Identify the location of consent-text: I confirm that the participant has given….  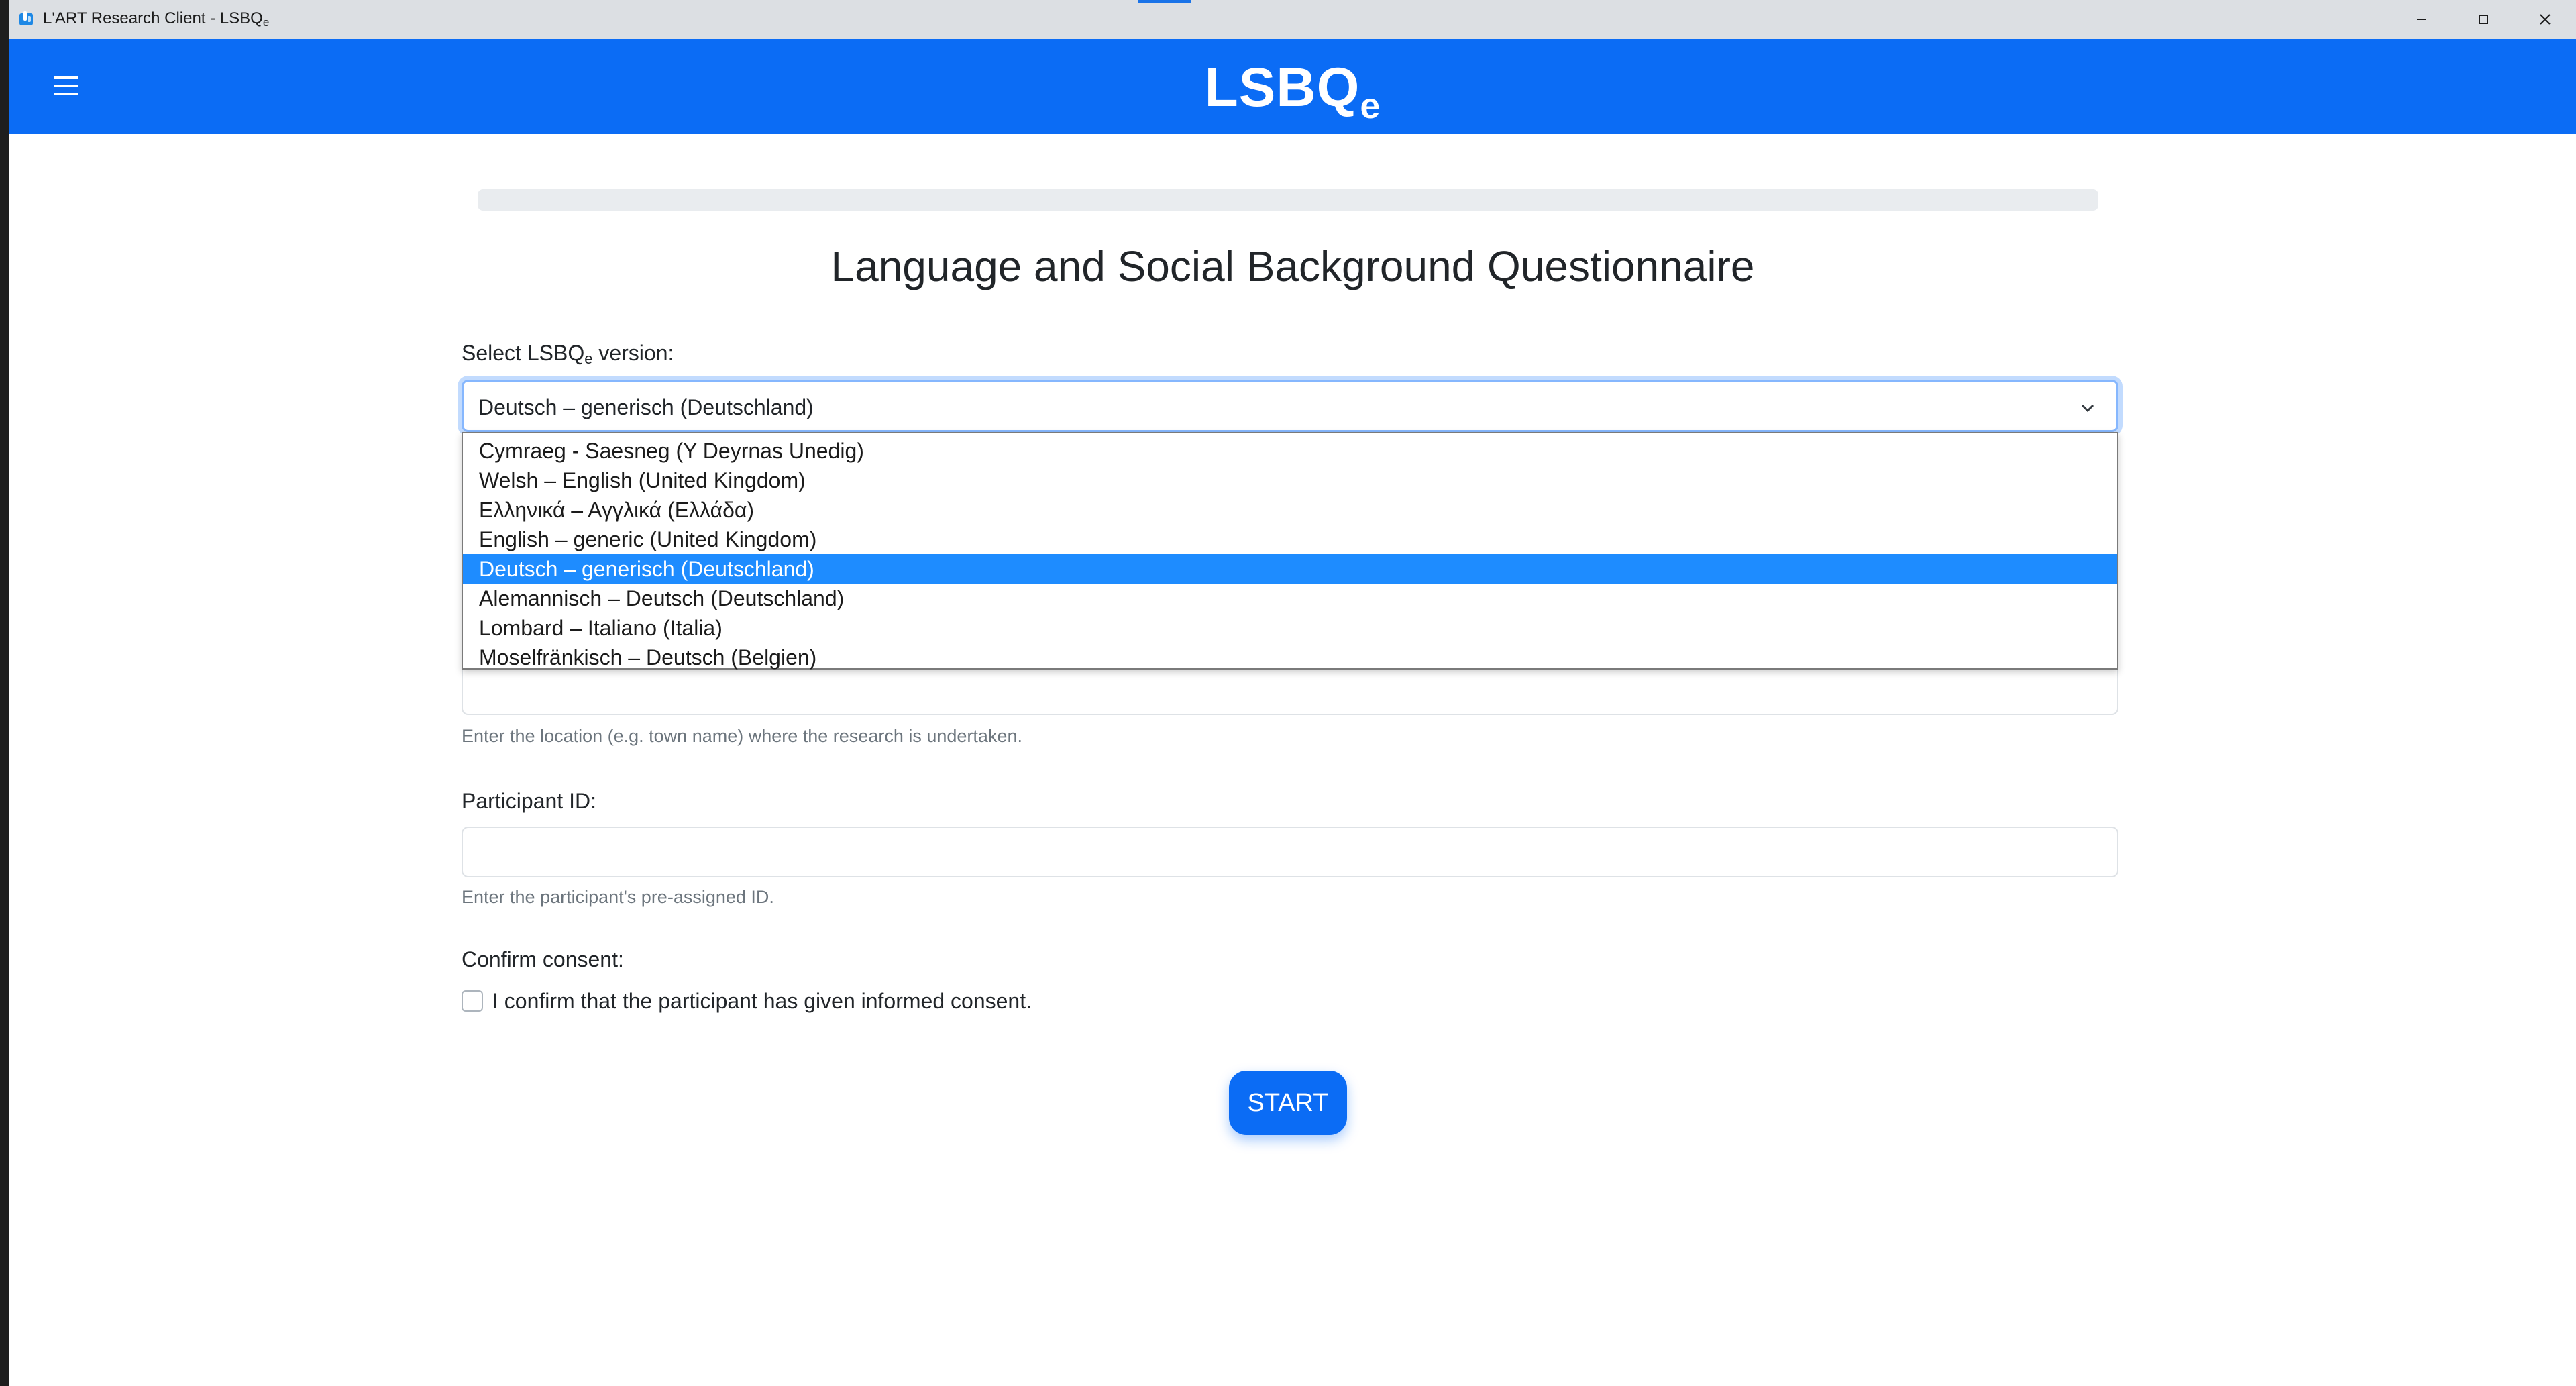
(762, 1001).